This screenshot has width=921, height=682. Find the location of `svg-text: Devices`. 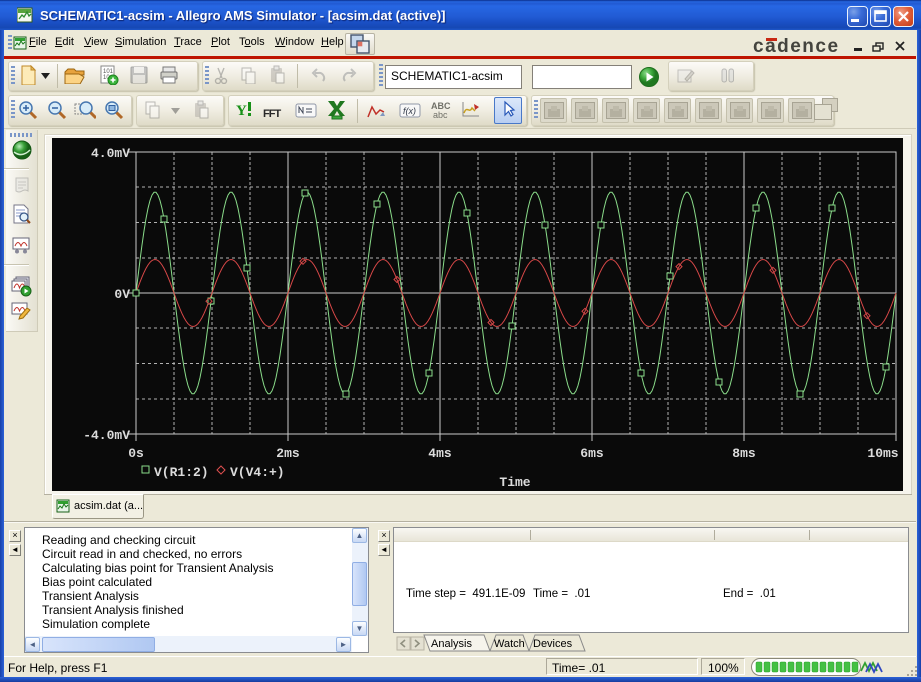

svg-text: Devices is located at coordinates (553, 644).